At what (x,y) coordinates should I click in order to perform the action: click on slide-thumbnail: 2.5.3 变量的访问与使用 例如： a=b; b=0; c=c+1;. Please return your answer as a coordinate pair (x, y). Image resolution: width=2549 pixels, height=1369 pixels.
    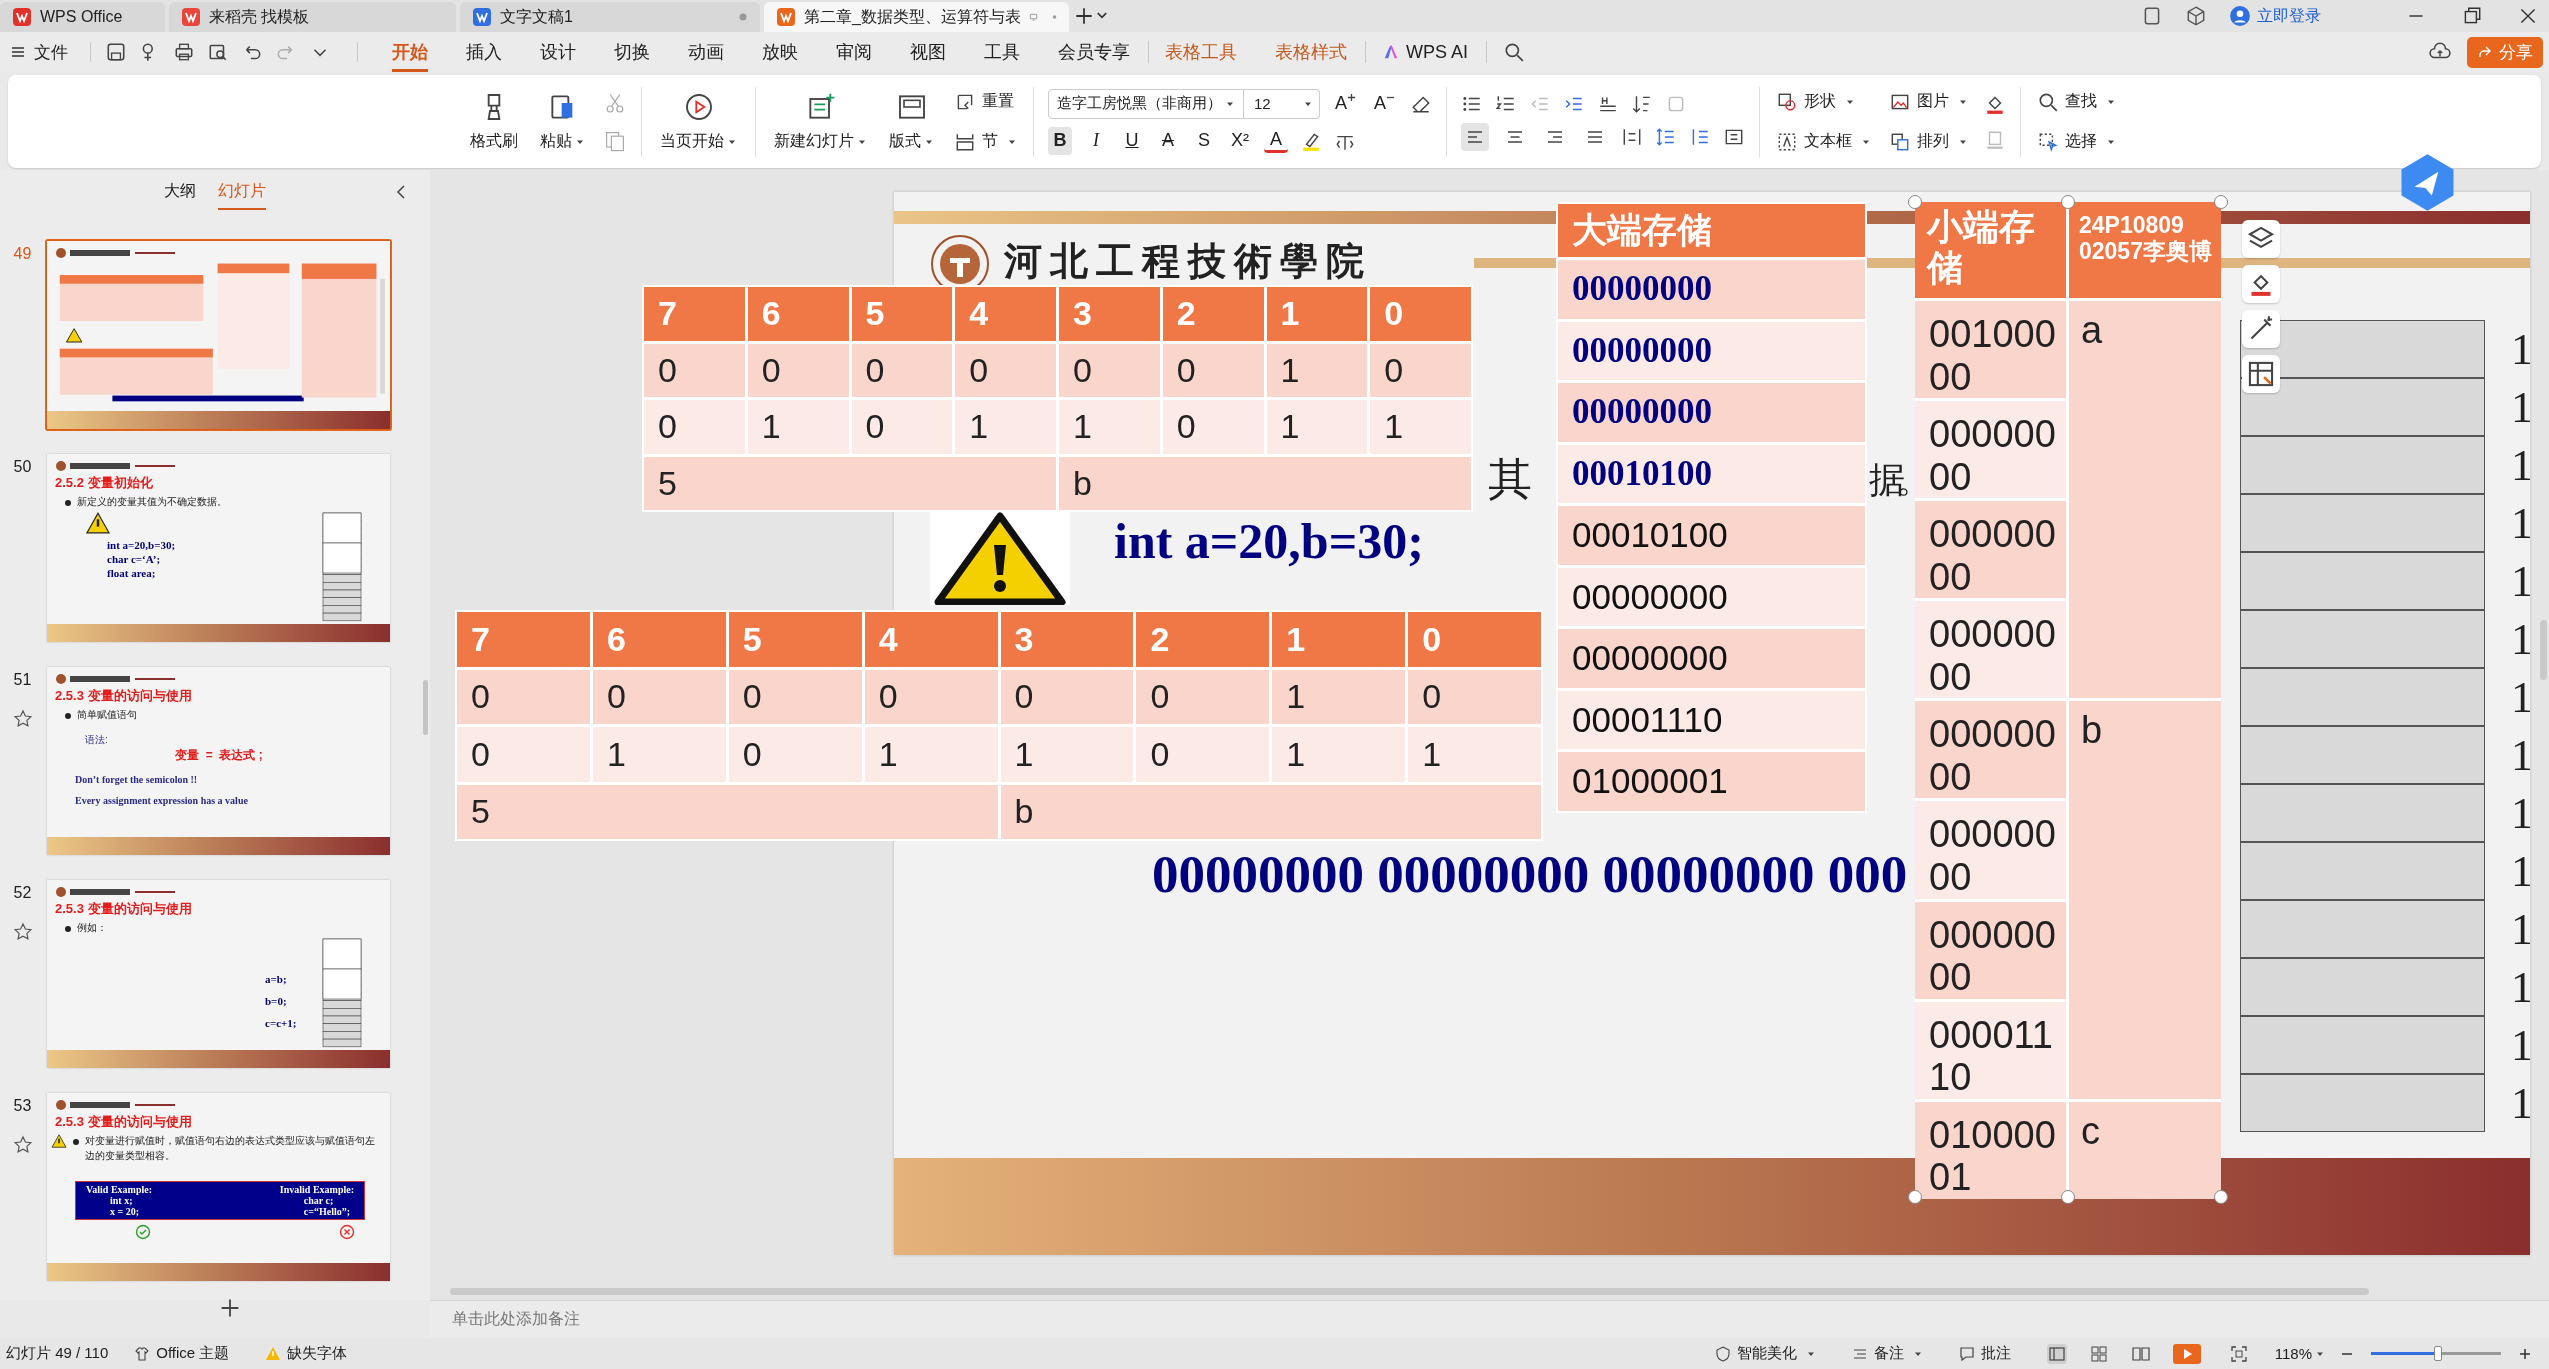
    Looking at the image, I should click on (218, 974).